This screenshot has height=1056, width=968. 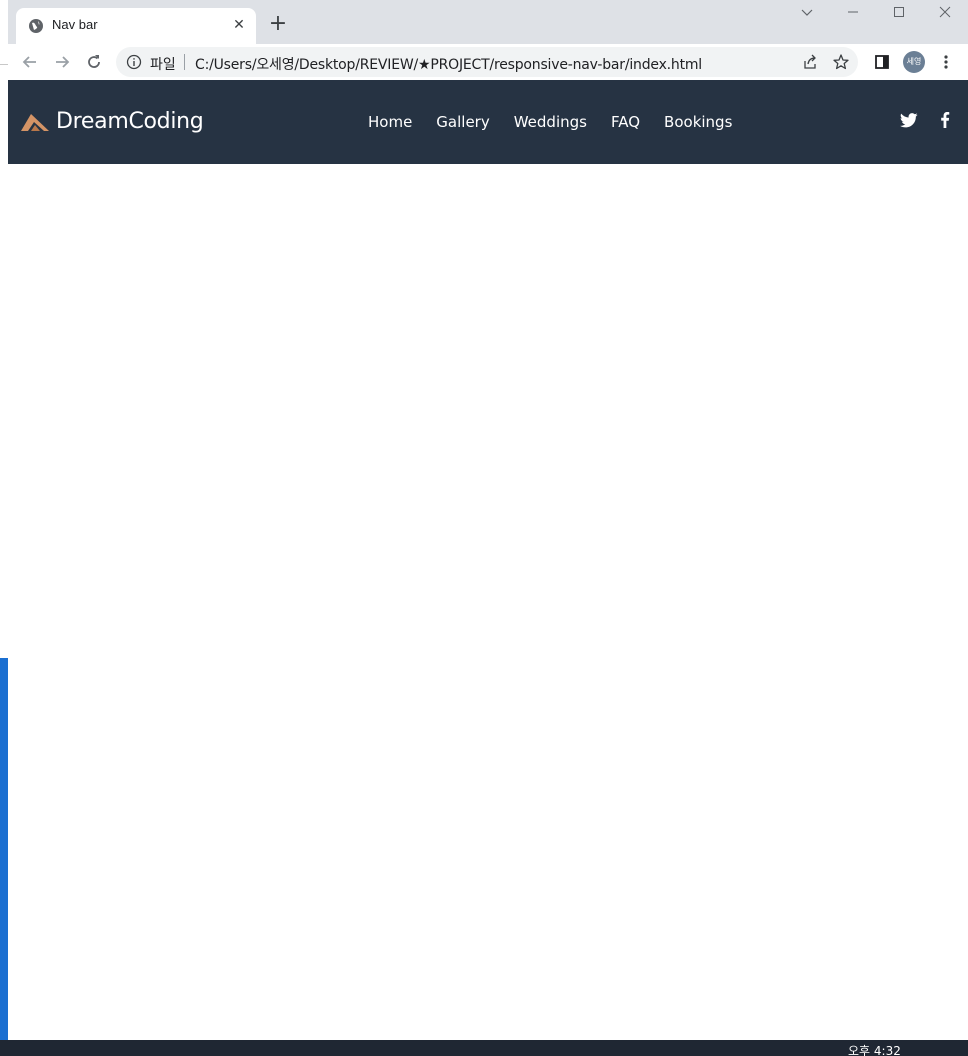 I want to click on share-icon, so click(x=810, y=62).